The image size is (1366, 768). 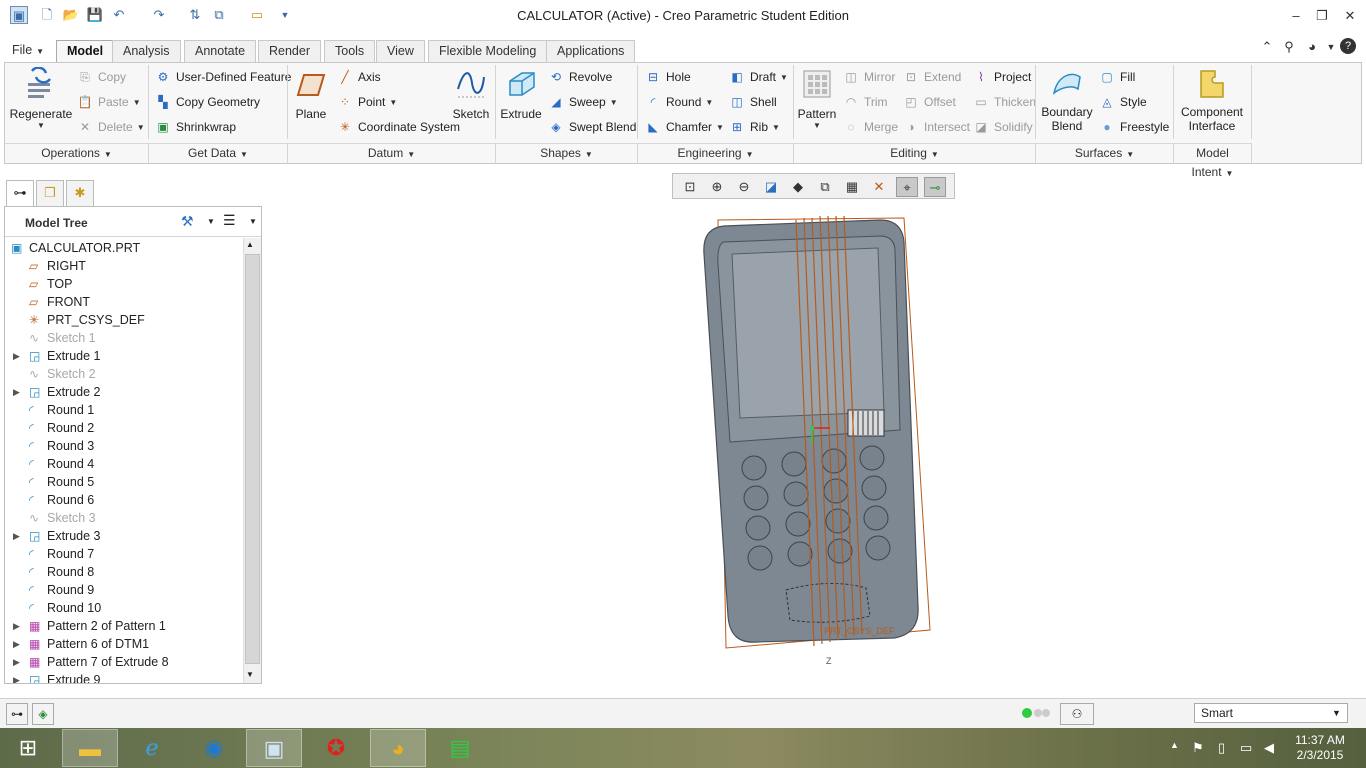 What do you see at coordinates (123, 572) in the screenshot?
I see `tree-item: ◜ Round 8` at bounding box center [123, 572].